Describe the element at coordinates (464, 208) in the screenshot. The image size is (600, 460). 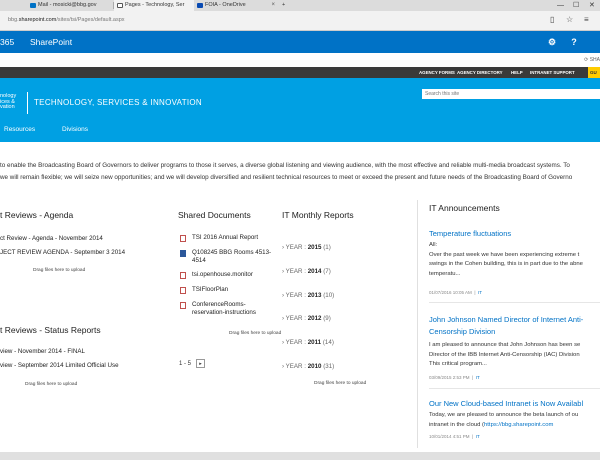
I see `announcements-title: IT Announcements` at that location.